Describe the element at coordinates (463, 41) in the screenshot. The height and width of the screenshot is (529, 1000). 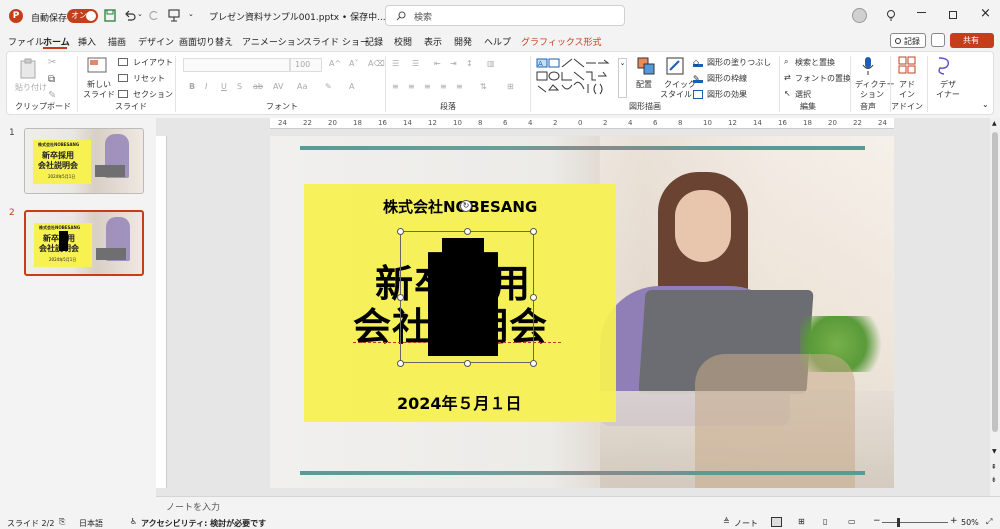
I see `tab-developer: 開発` at that location.